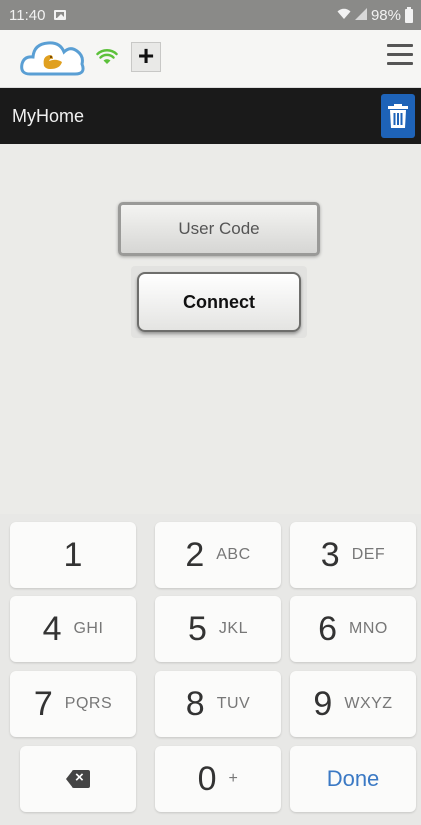  What do you see at coordinates (233, 554) in the screenshot?
I see `key-letters: ABC` at bounding box center [233, 554].